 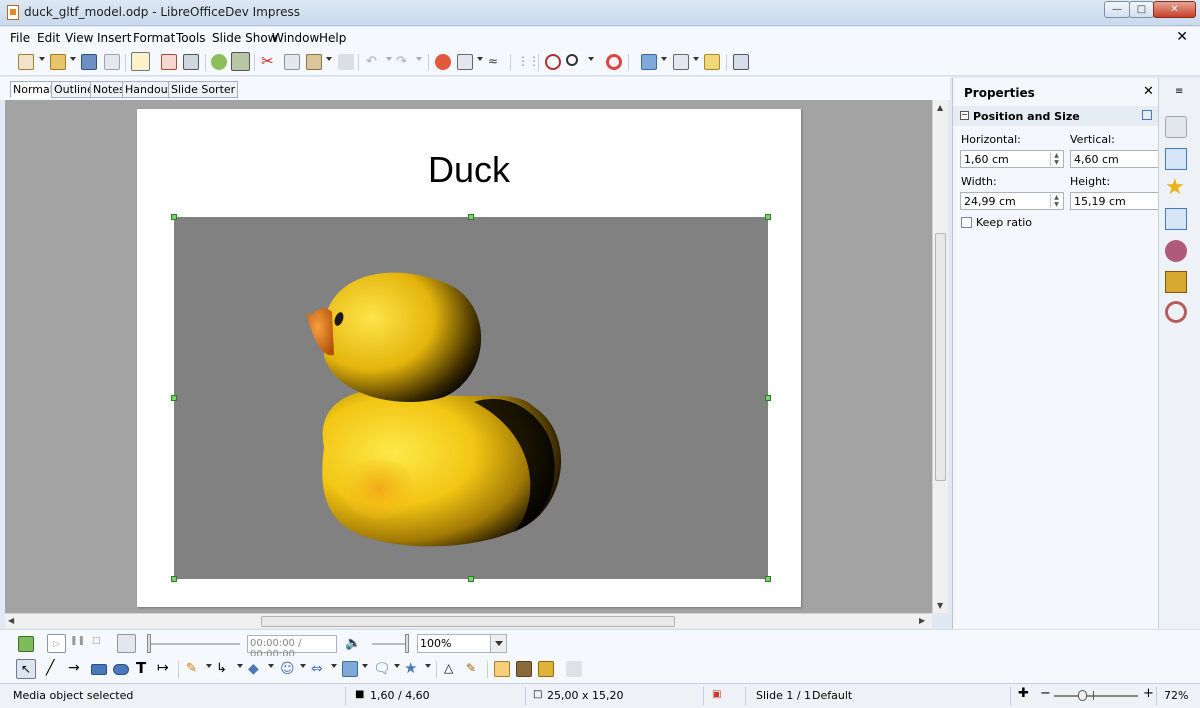 I want to click on close-document-icon: ✕, so click(x=1182, y=37).